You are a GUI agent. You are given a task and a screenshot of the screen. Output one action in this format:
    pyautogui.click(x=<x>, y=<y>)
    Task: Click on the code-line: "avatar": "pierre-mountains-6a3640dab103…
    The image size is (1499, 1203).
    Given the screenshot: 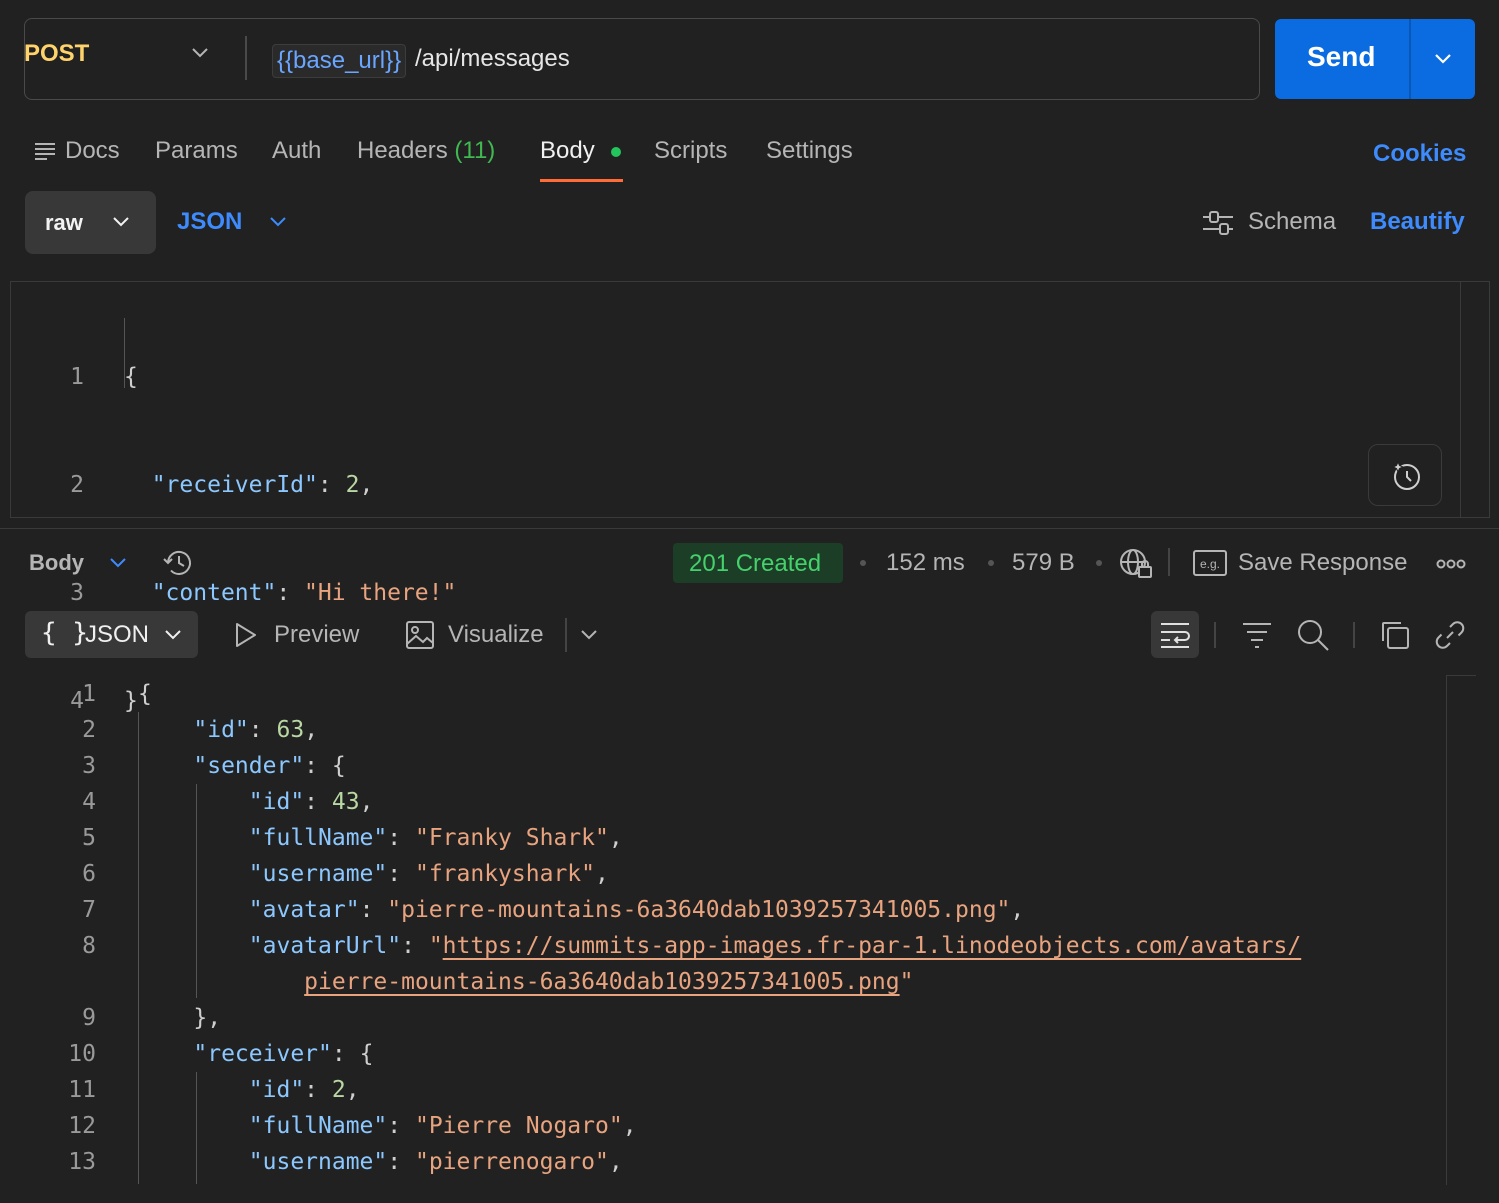 What is the action you would take?
    pyautogui.click(x=636, y=910)
    